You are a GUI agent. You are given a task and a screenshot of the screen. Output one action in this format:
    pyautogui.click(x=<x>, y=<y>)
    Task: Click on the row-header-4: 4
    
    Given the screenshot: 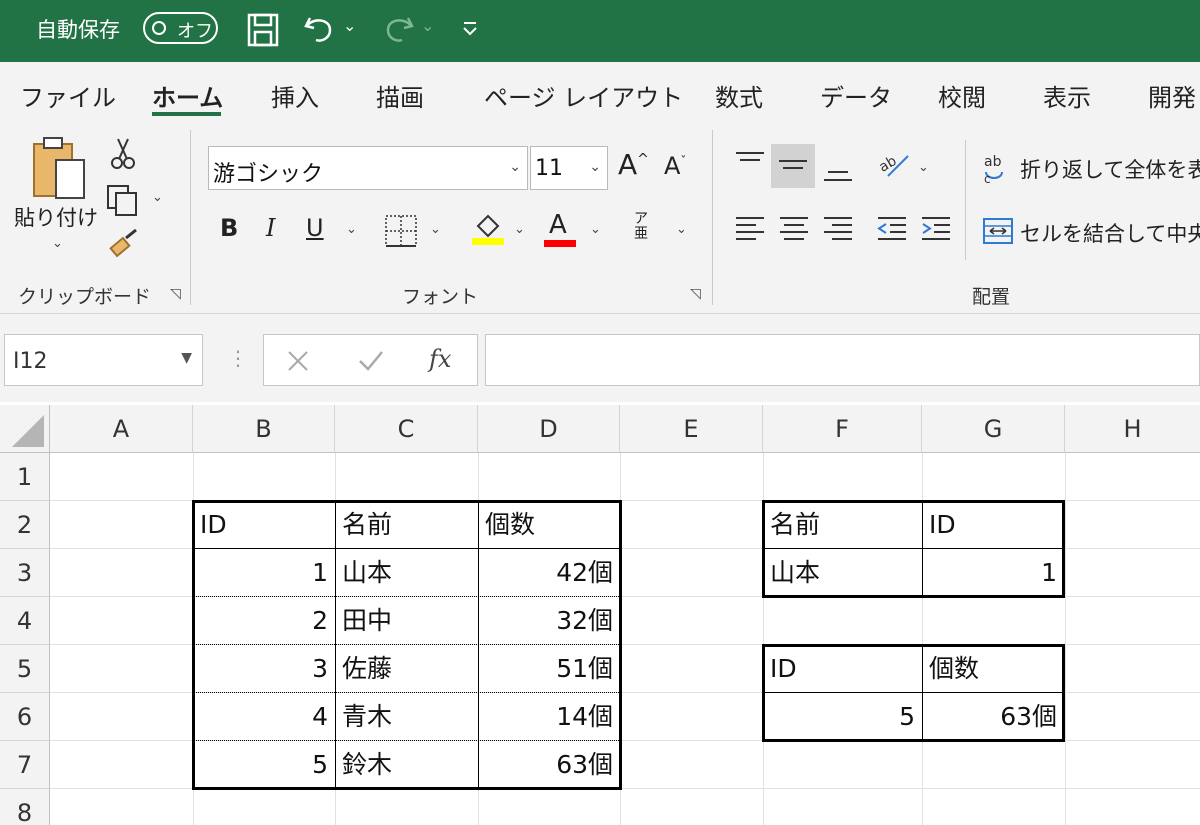 What is the action you would take?
    pyautogui.click(x=25, y=621)
    